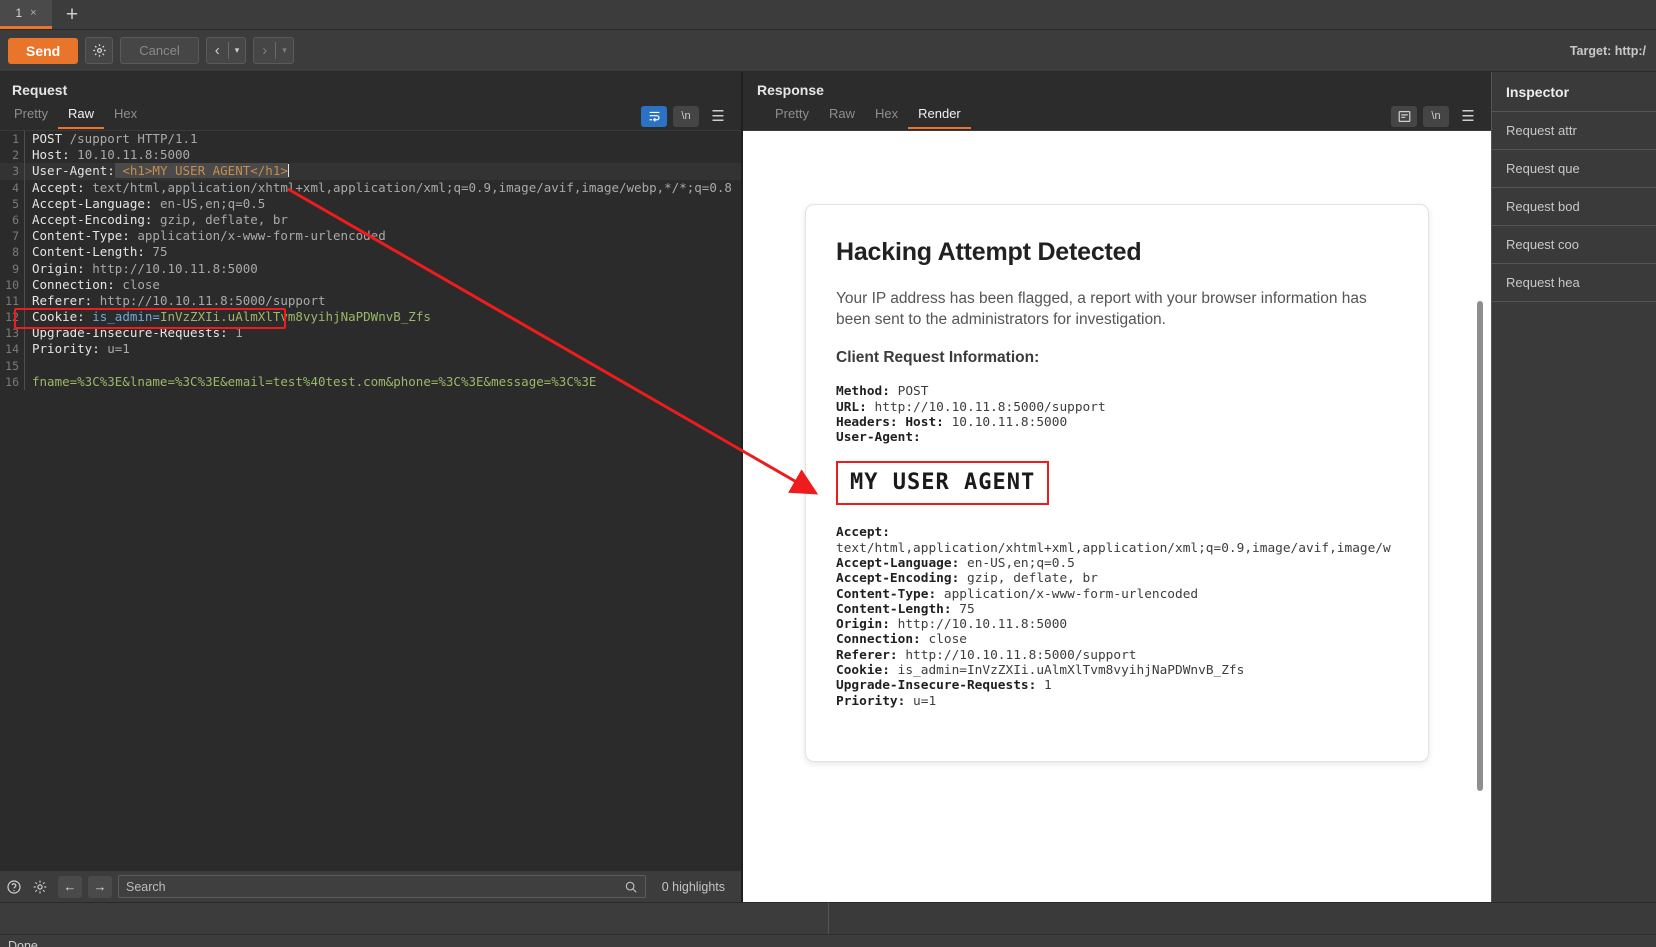 This screenshot has width=1656, height=947. Describe the element at coordinates (15, 187) in the screenshot. I see `line-number: 4` at that location.